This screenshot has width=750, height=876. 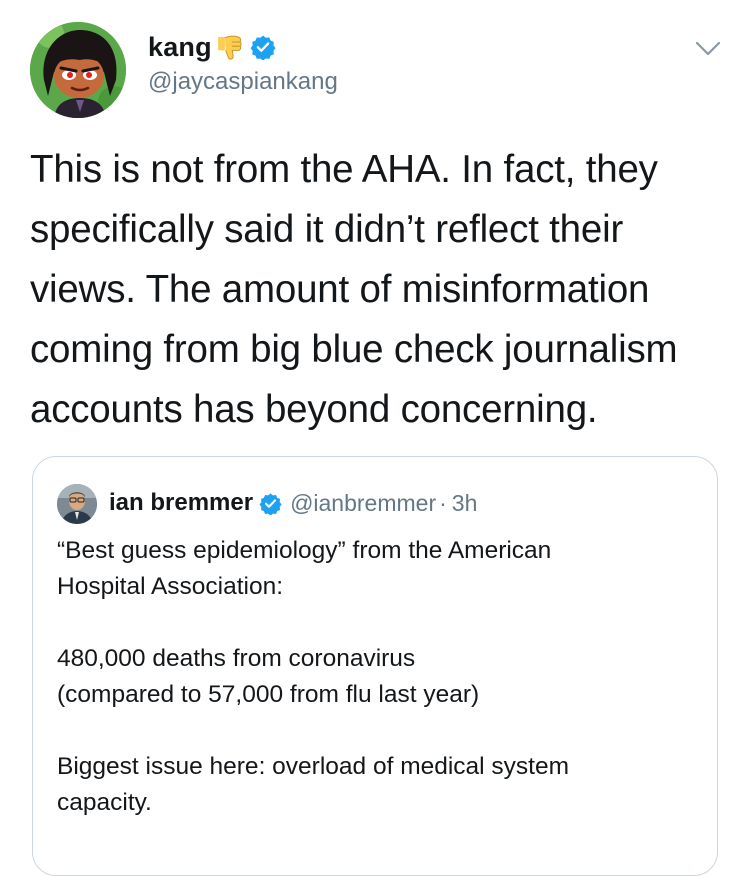 I want to click on author-name-row: kang, so click(x=212, y=47).